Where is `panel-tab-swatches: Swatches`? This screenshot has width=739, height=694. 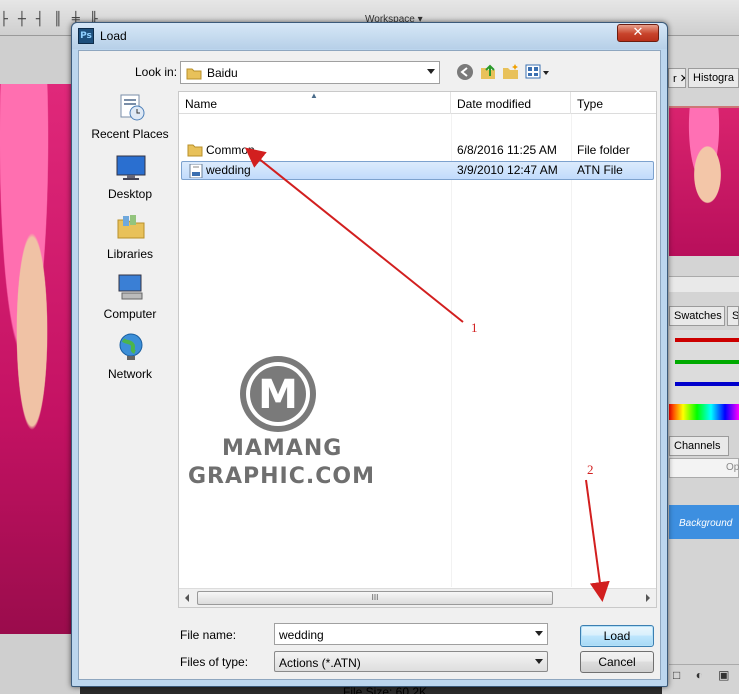
panel-tab-swatches: Swatches is located at coordinates (697, 316).